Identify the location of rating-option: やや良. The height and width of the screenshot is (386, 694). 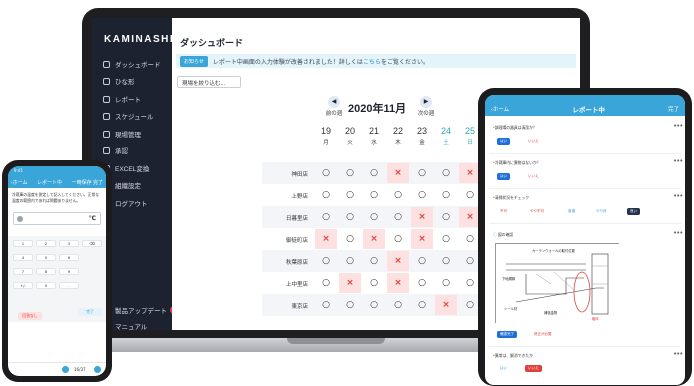
(601, 211).